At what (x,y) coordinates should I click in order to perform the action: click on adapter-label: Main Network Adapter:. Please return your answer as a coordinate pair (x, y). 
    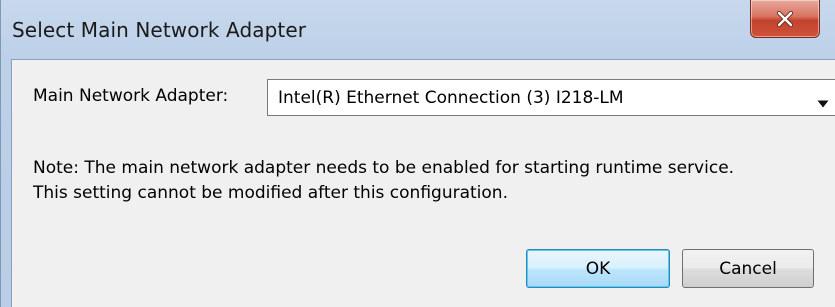
    Looking at the image, I should click on (131, 96).